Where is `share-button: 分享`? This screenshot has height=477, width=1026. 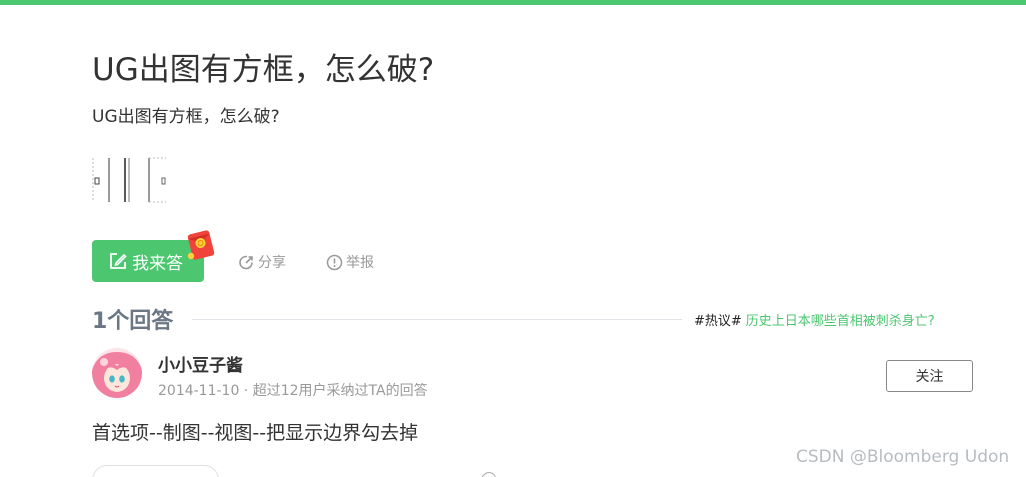
share-button: 分享 is located at coordinates (262, 262).